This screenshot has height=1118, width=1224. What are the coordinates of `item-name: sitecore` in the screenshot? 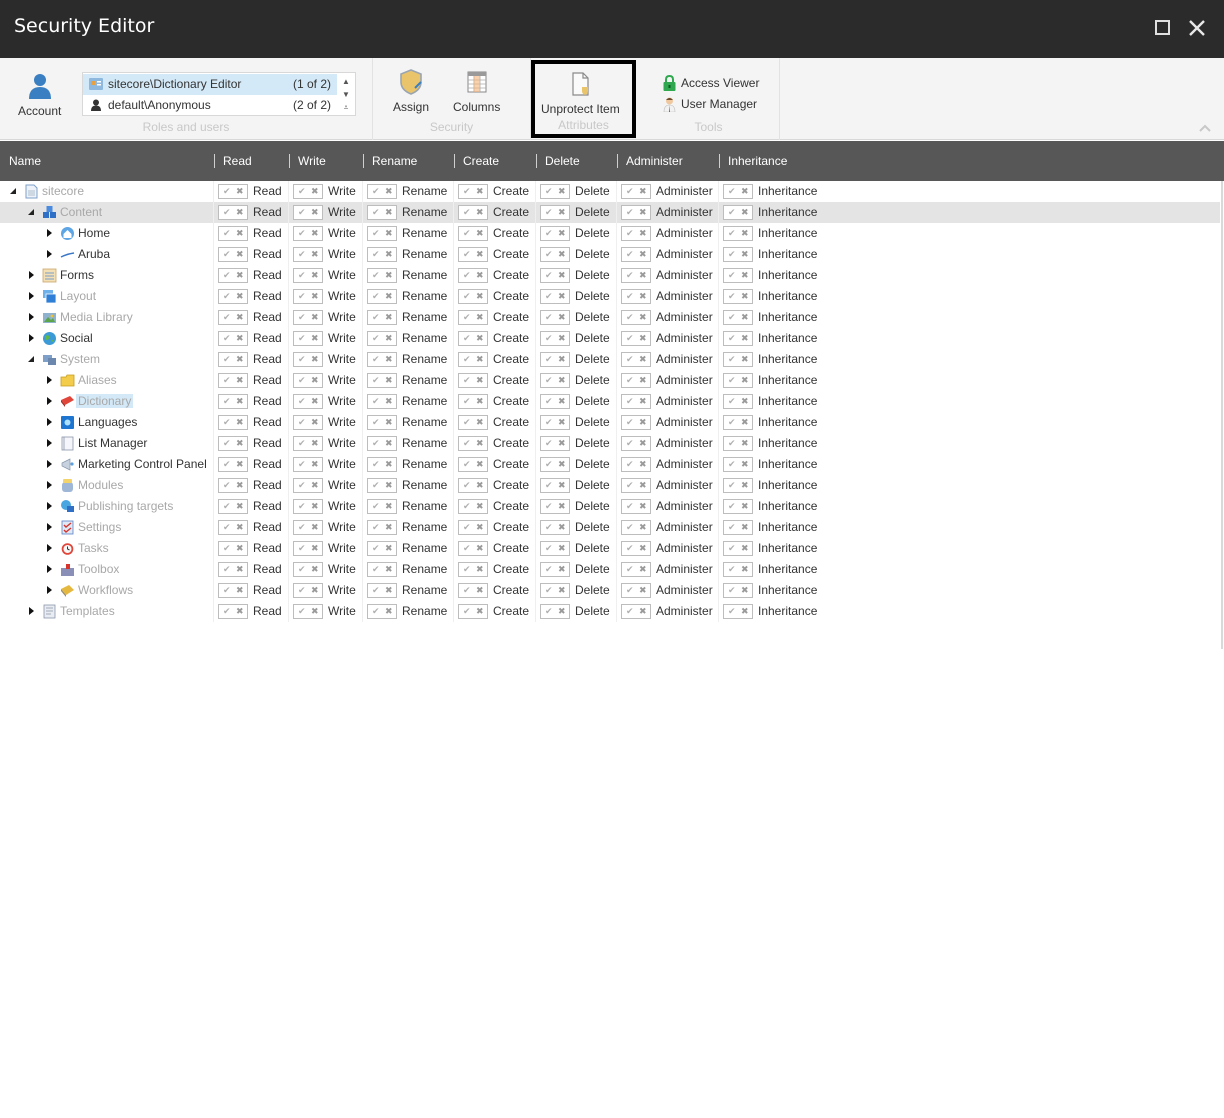 It's located at (63, 191).